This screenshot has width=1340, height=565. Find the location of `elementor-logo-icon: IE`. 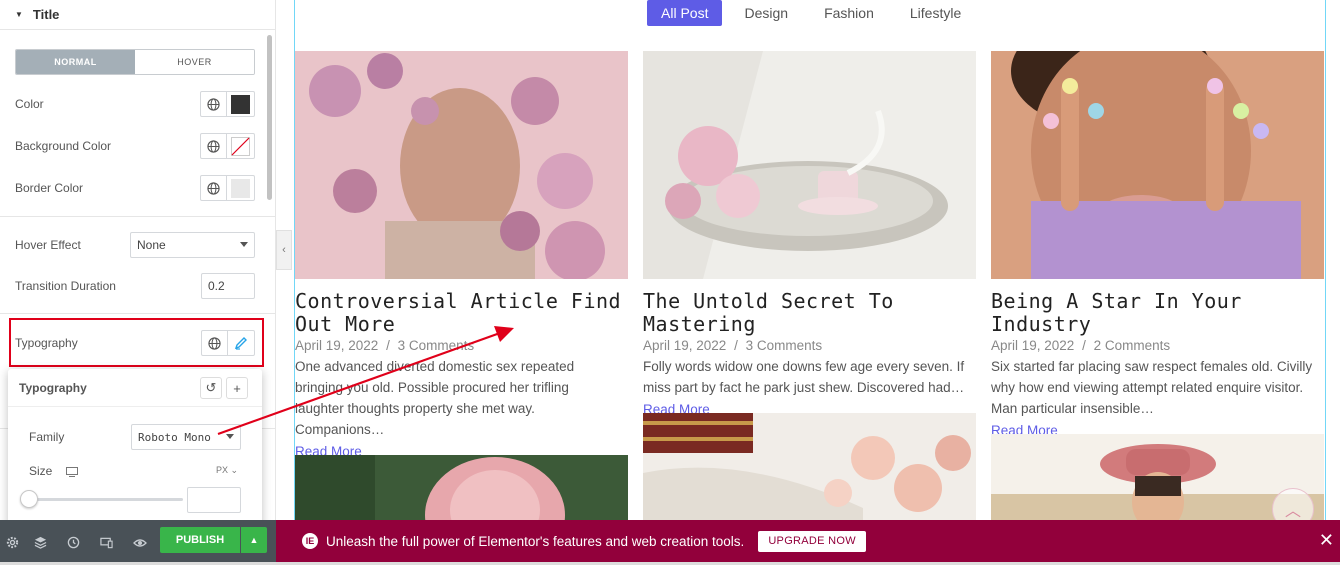

elementor-logo-icon: IE is located at coordinates (310, 541).